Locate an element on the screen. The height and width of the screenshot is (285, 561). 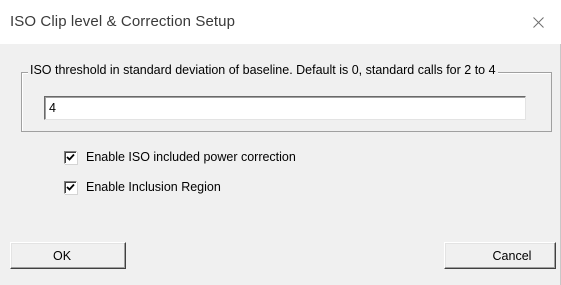
inclusion-region-label: Enable Inclusion Region is located at coordinates (153, 187).